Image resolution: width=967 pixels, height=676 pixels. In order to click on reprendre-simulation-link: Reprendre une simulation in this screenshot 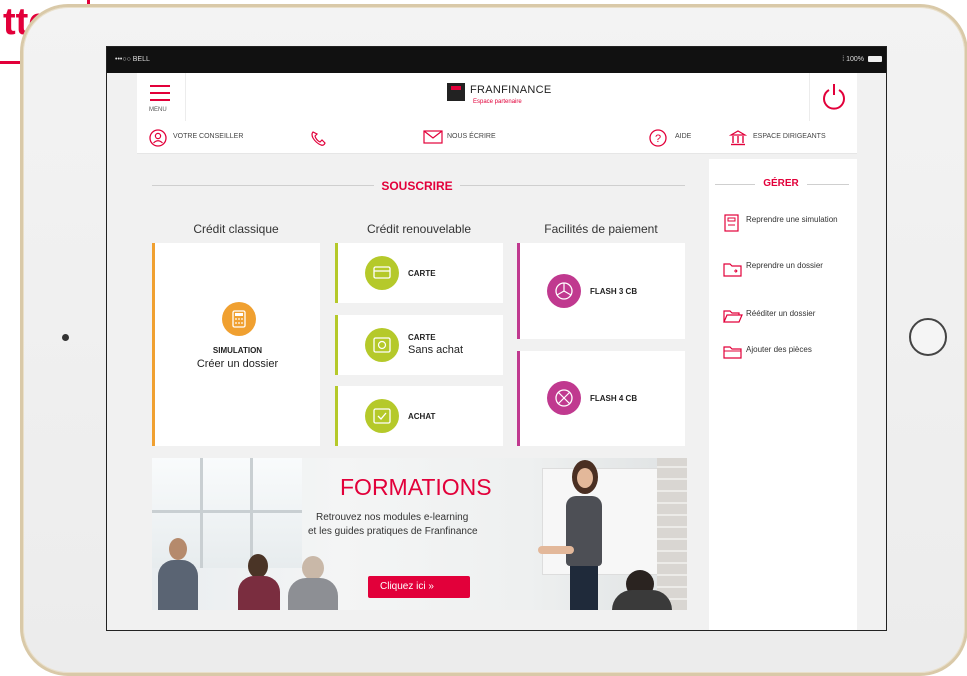, I will do `click(788, 226)`.